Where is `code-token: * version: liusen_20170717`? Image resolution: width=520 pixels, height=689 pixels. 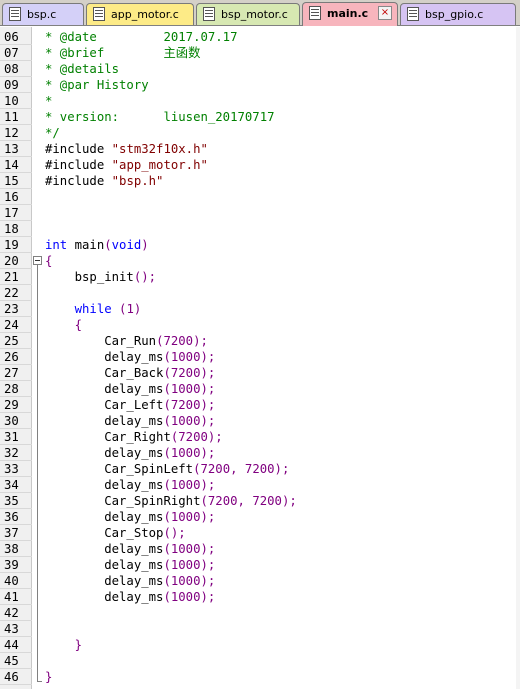
code-token: * version: liusen_20170717 is located at coordinates (160, 117).